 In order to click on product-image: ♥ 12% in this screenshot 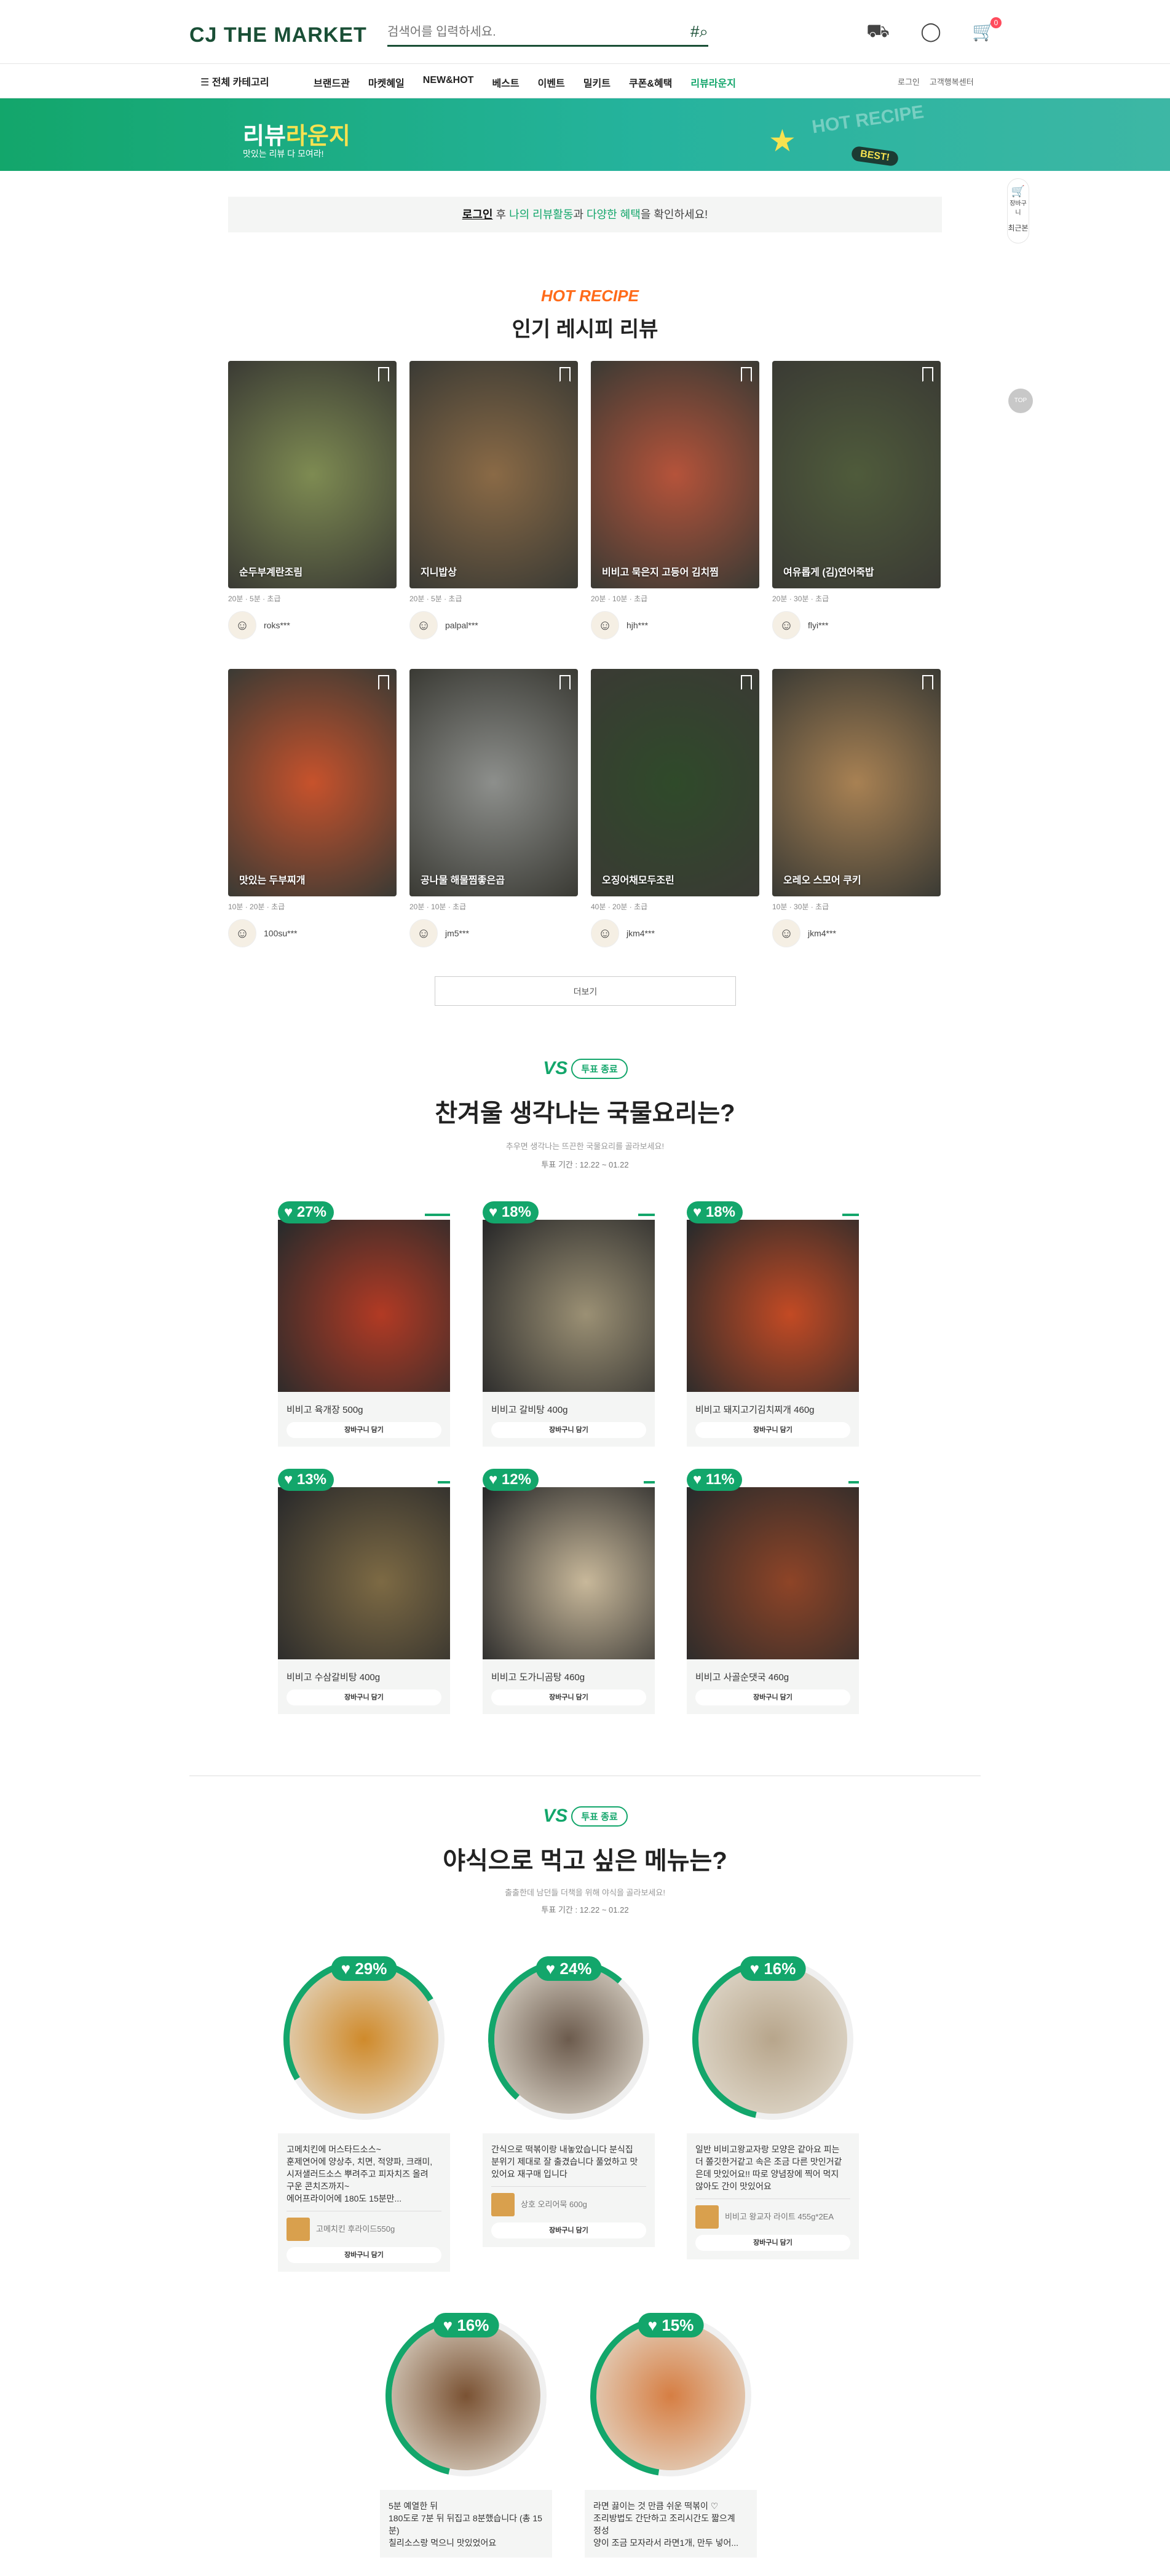, I will do `click(569, 1564)`.